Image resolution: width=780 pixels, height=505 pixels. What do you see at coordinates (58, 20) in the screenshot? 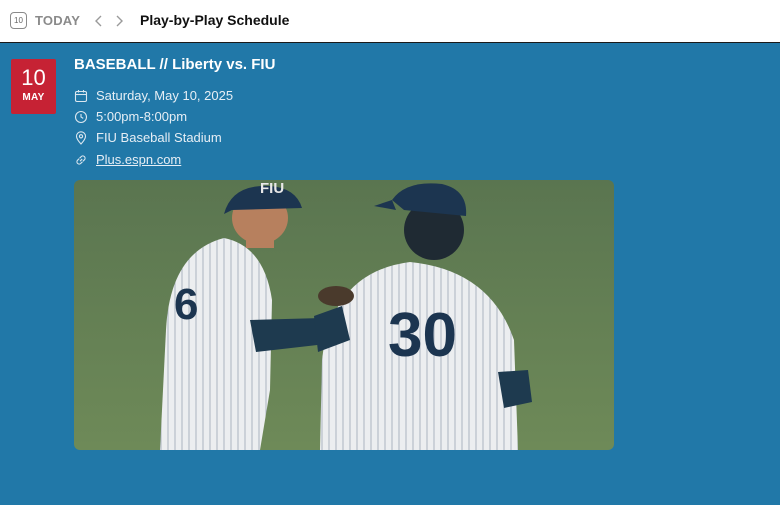
I see `today-label: TODAY` at bounding box center [58, 20].